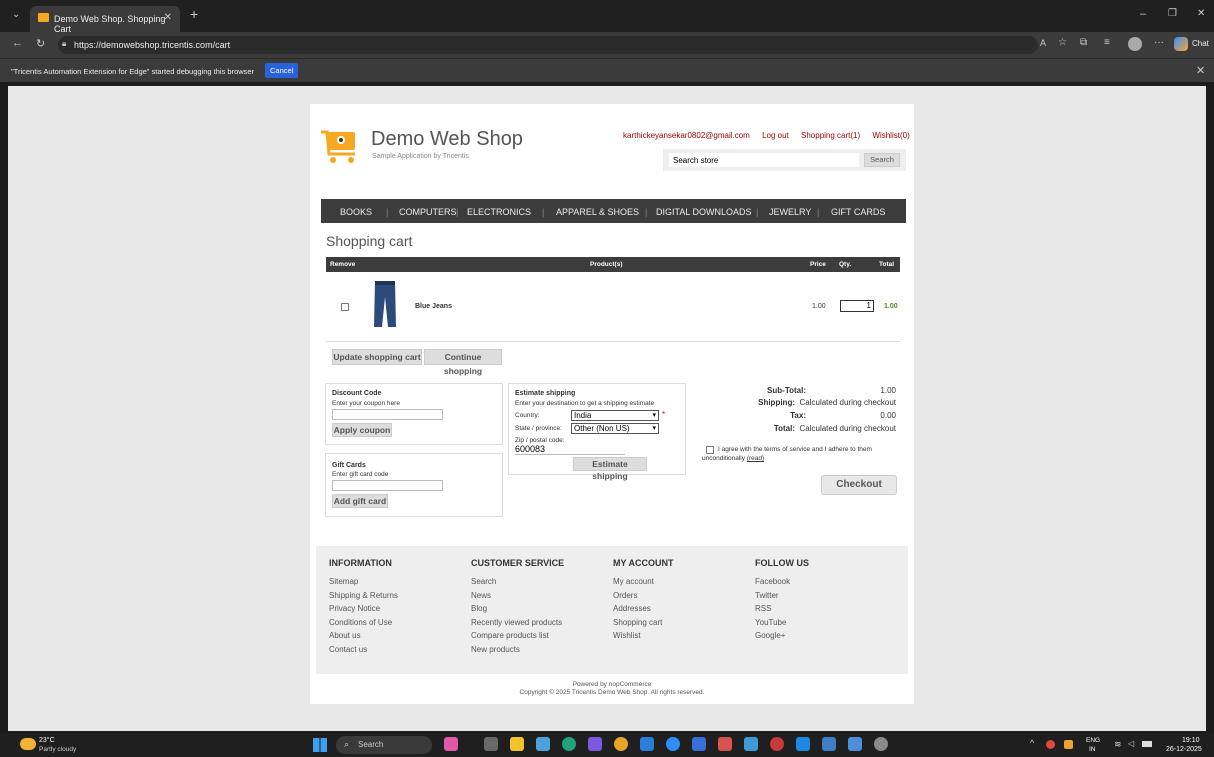  What do you see at coordinates (710, 450) in the screenshot?
I see `terms-checkbox` at bounding box center [710, 450].